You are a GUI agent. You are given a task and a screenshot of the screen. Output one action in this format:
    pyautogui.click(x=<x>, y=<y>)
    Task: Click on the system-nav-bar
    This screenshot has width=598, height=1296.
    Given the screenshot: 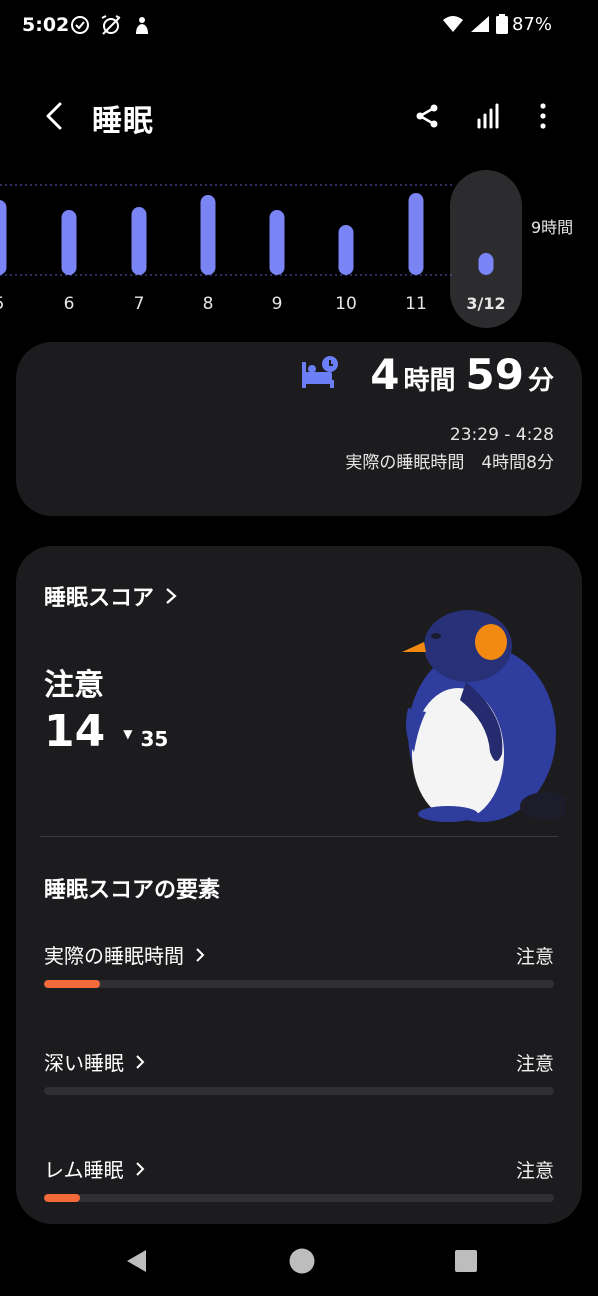 What is the action you would take?
    pyautogui.click(x=299, y=1260)
    